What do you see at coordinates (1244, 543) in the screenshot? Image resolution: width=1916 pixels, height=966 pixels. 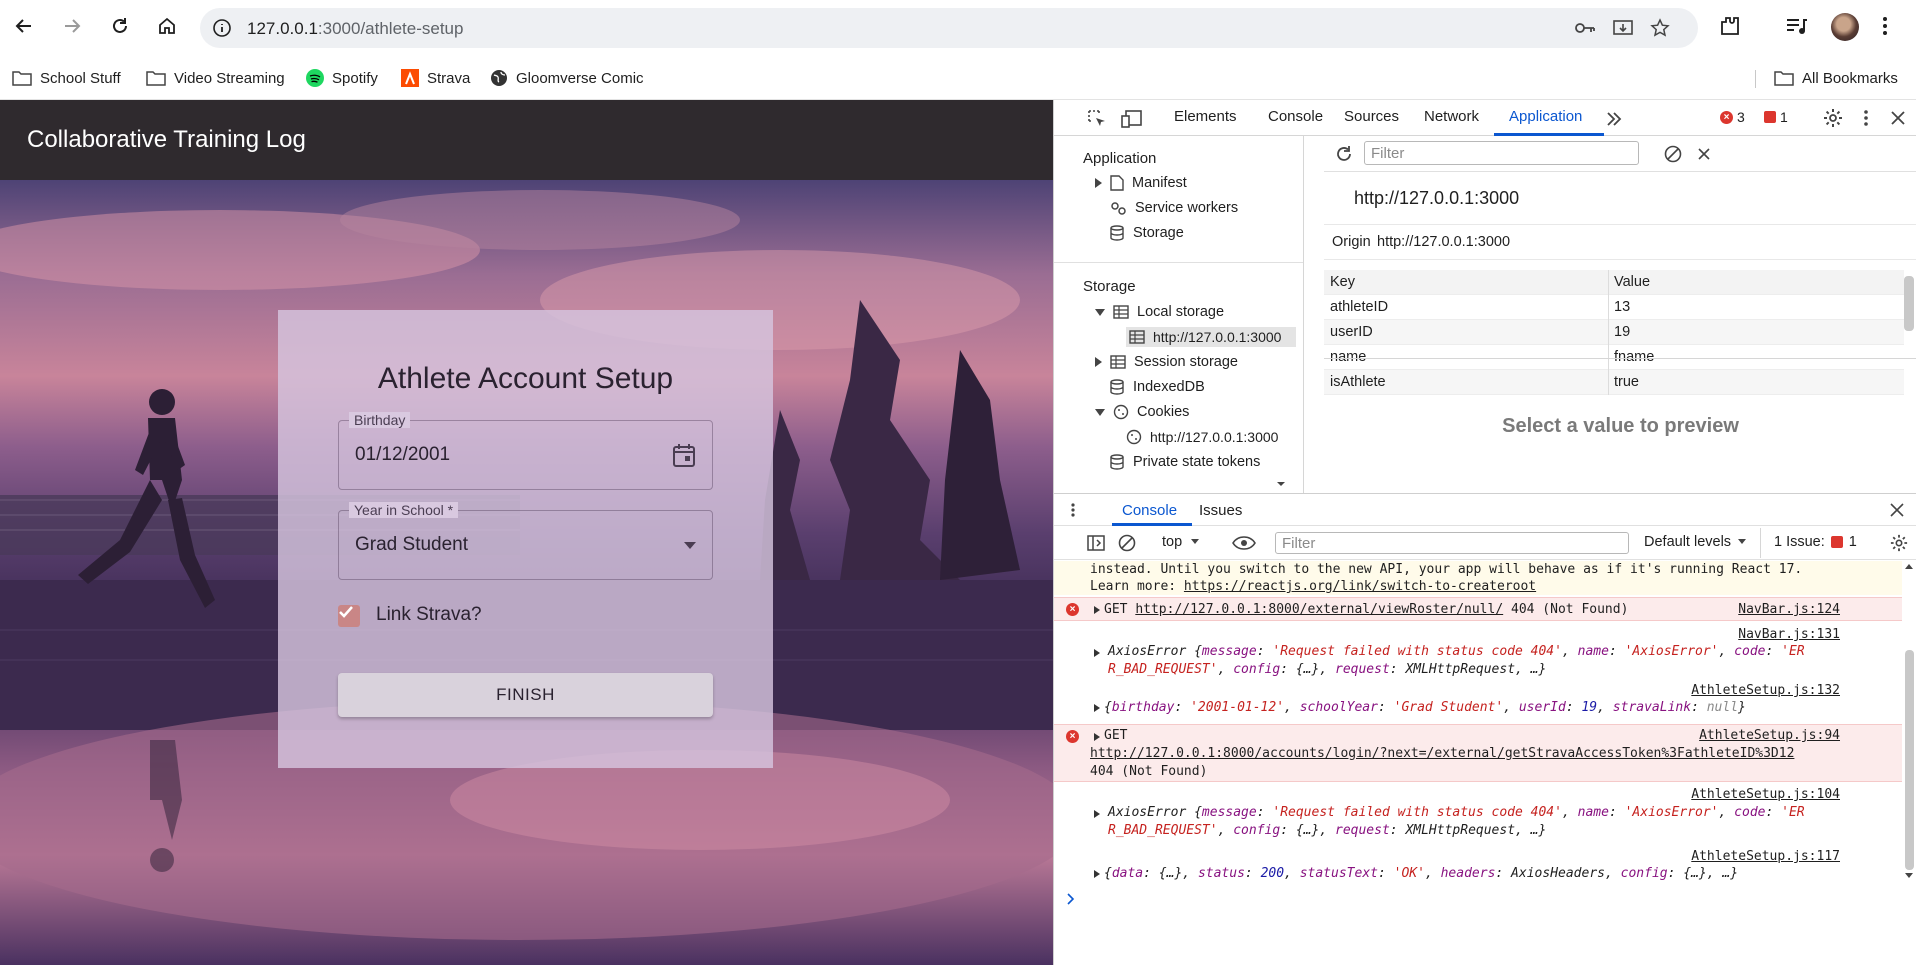 I see `eye-icon` at bounding box center [1244, 543].